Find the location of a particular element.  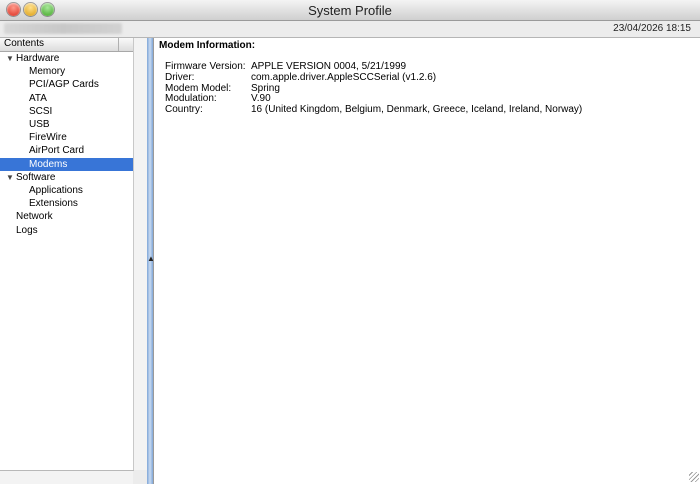

sidebar-item-label: USB is located at coordinates (39, 124).